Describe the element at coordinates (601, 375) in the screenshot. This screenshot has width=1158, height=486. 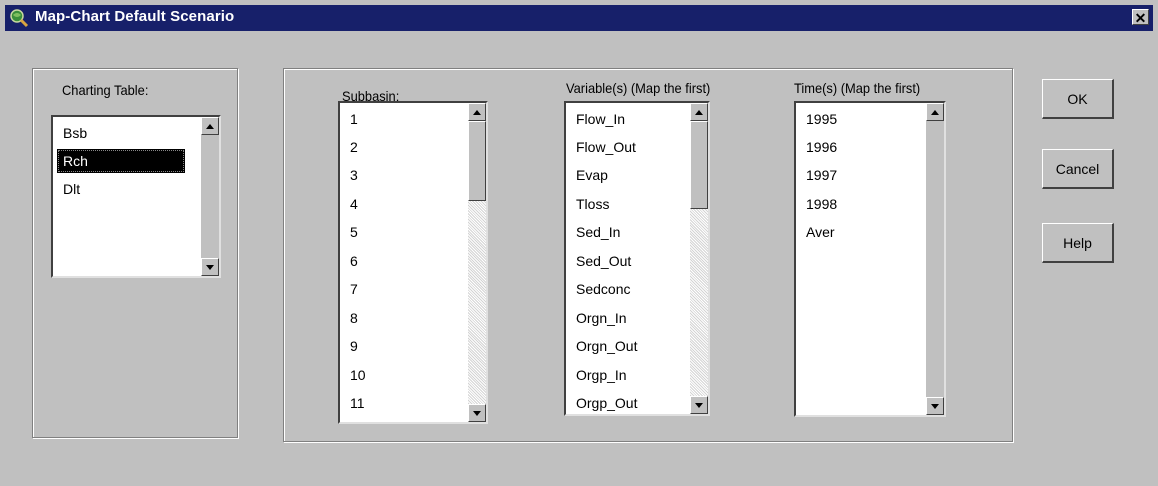
I see `variable-item: Orgp_In` at that location.